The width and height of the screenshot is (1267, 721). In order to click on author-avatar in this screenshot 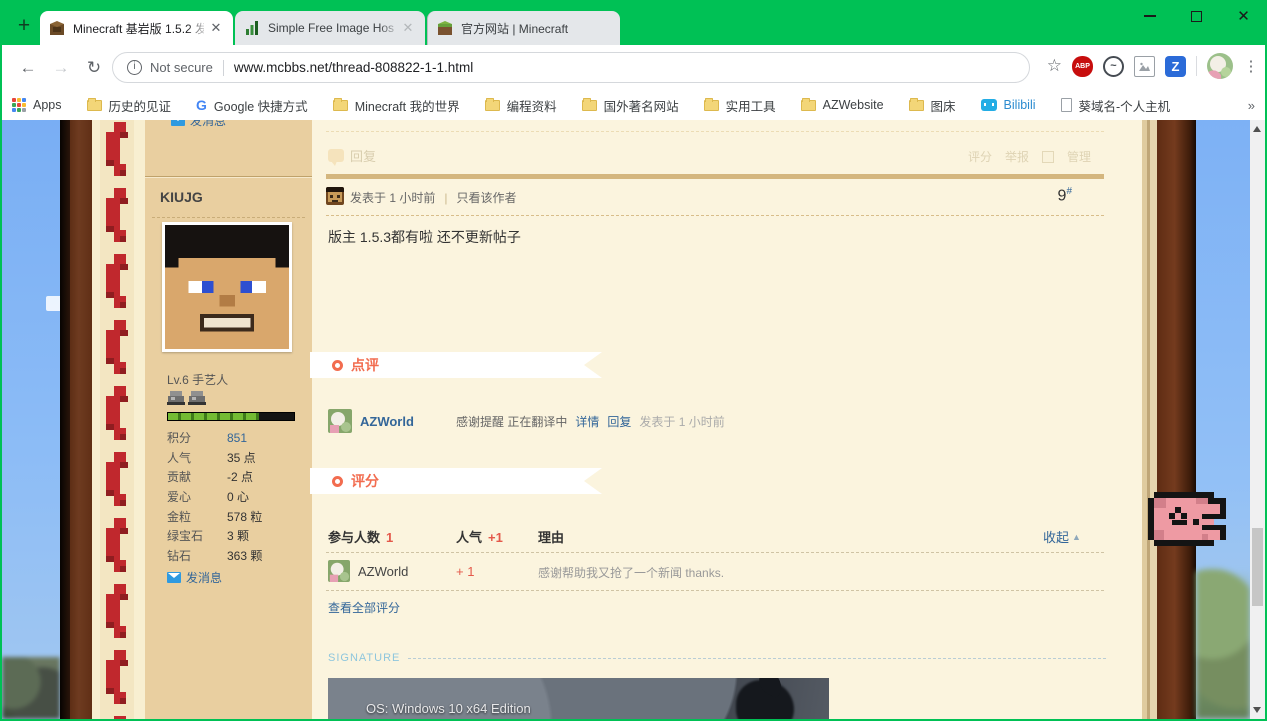, I will do `click(227, 287)`.